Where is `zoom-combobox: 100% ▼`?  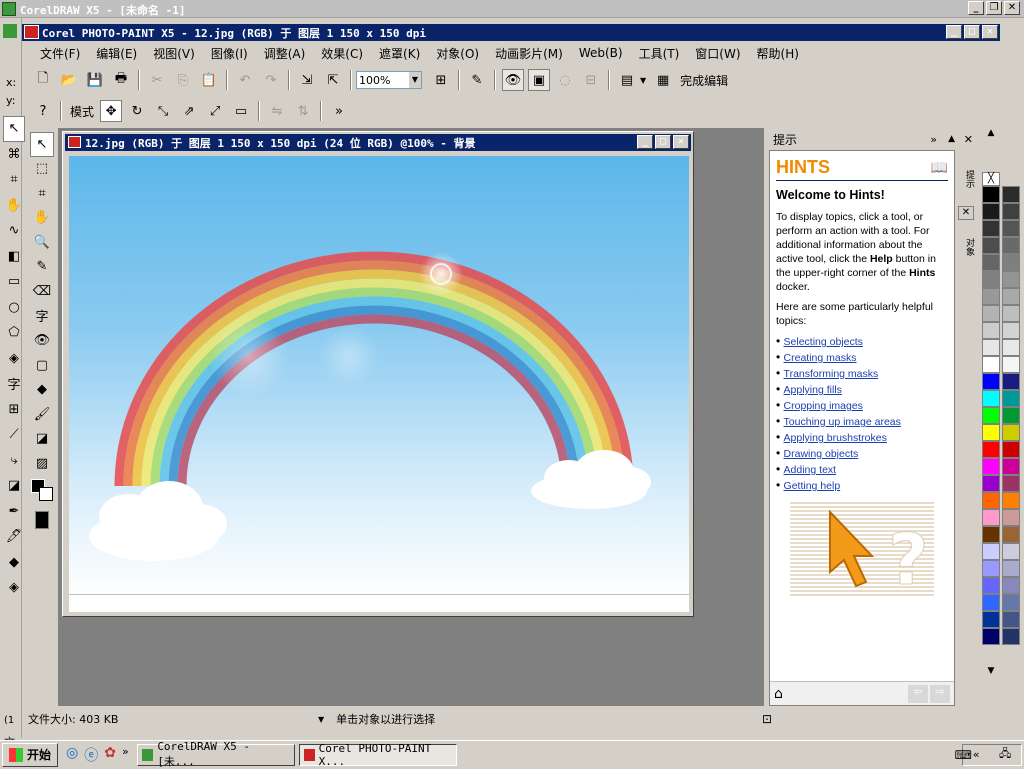 zoom-combobox: 100% ▼ is located at coordinates (389, 80).